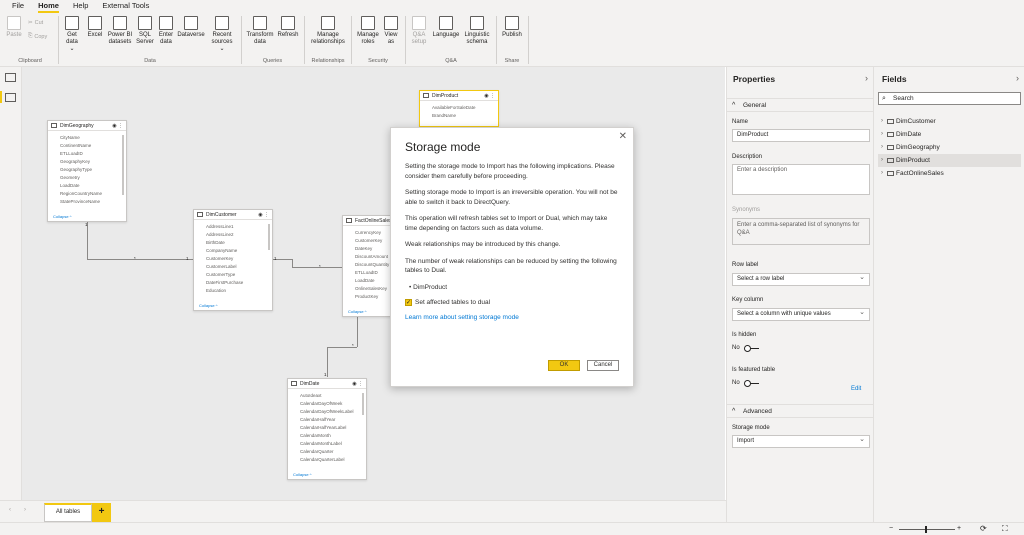  I want to click on recent-sources-button: Recent sources ⌄, so click(222, 34).